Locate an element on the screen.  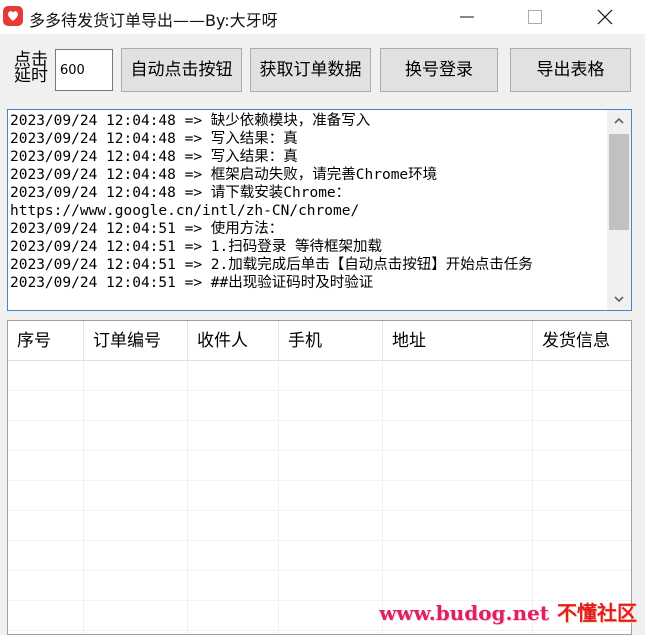
close-button is located at coordinates (605, 17).